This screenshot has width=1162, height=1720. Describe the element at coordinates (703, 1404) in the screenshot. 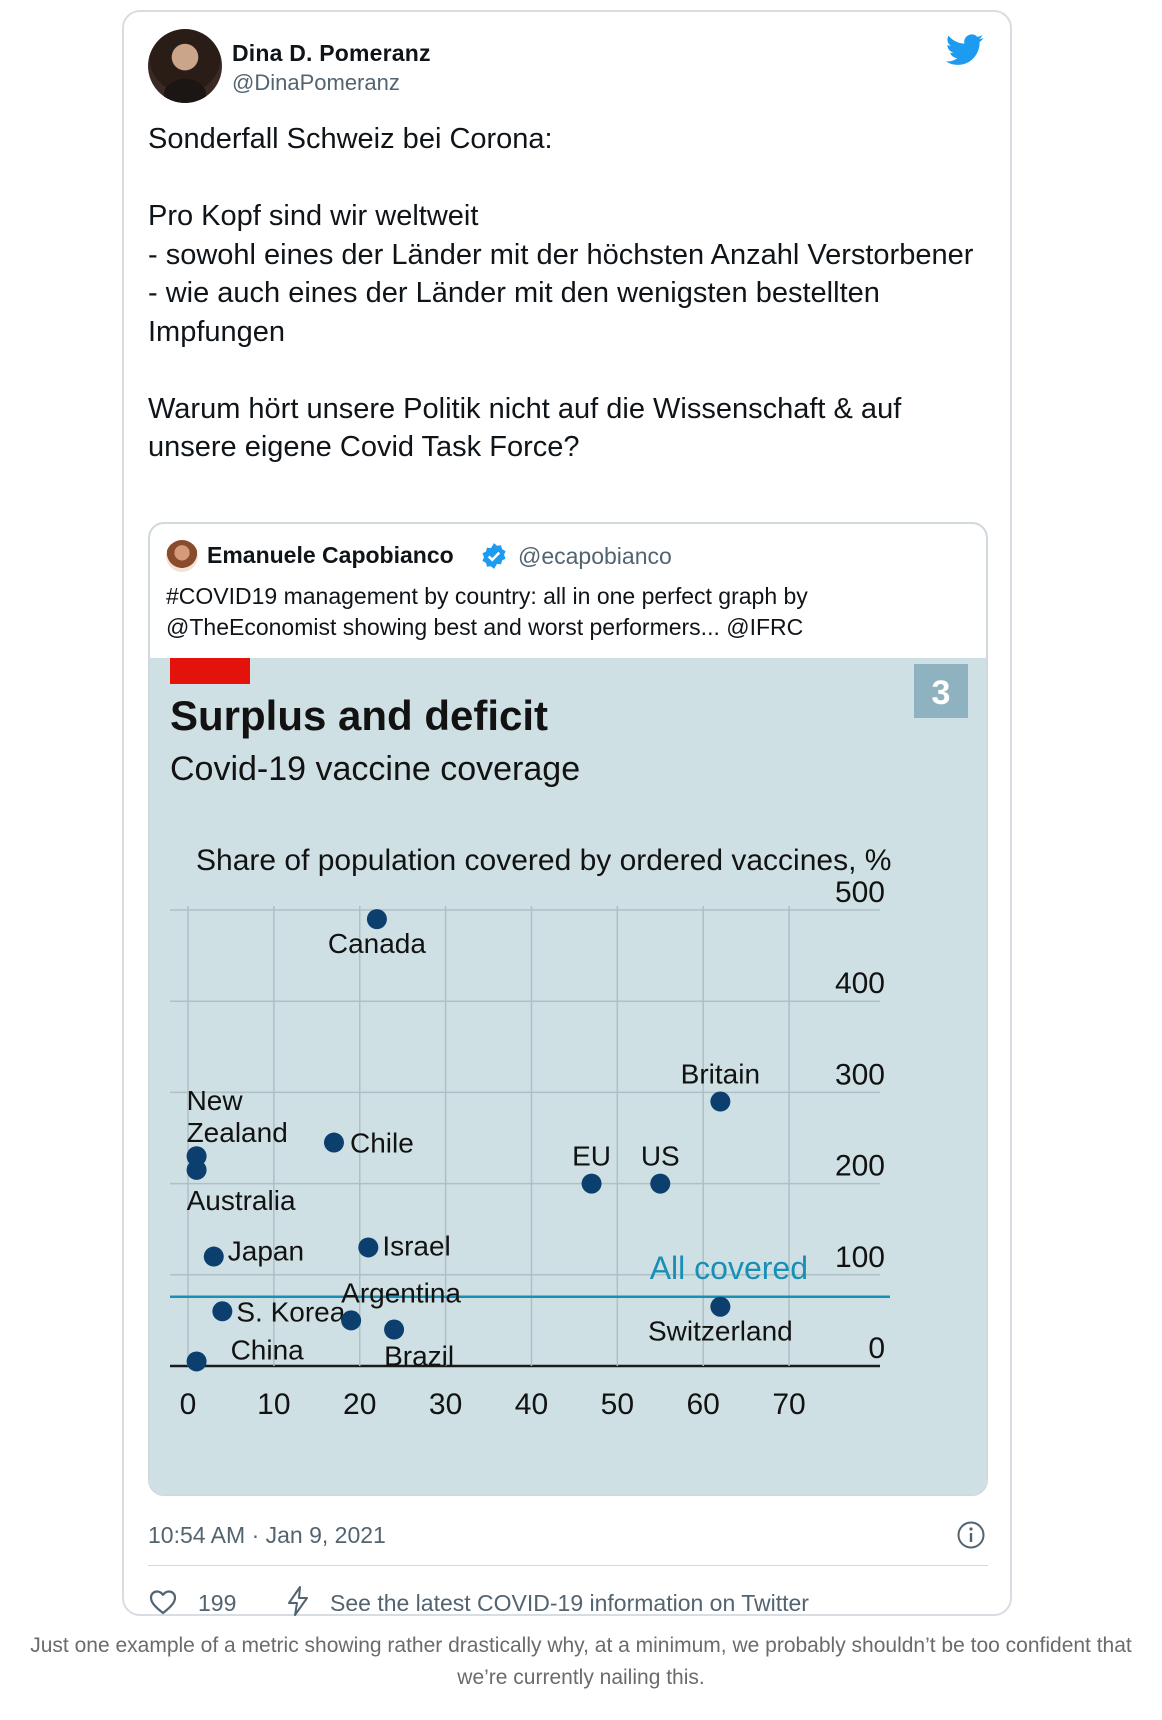

I see `x-tick-label: 60` at that location.